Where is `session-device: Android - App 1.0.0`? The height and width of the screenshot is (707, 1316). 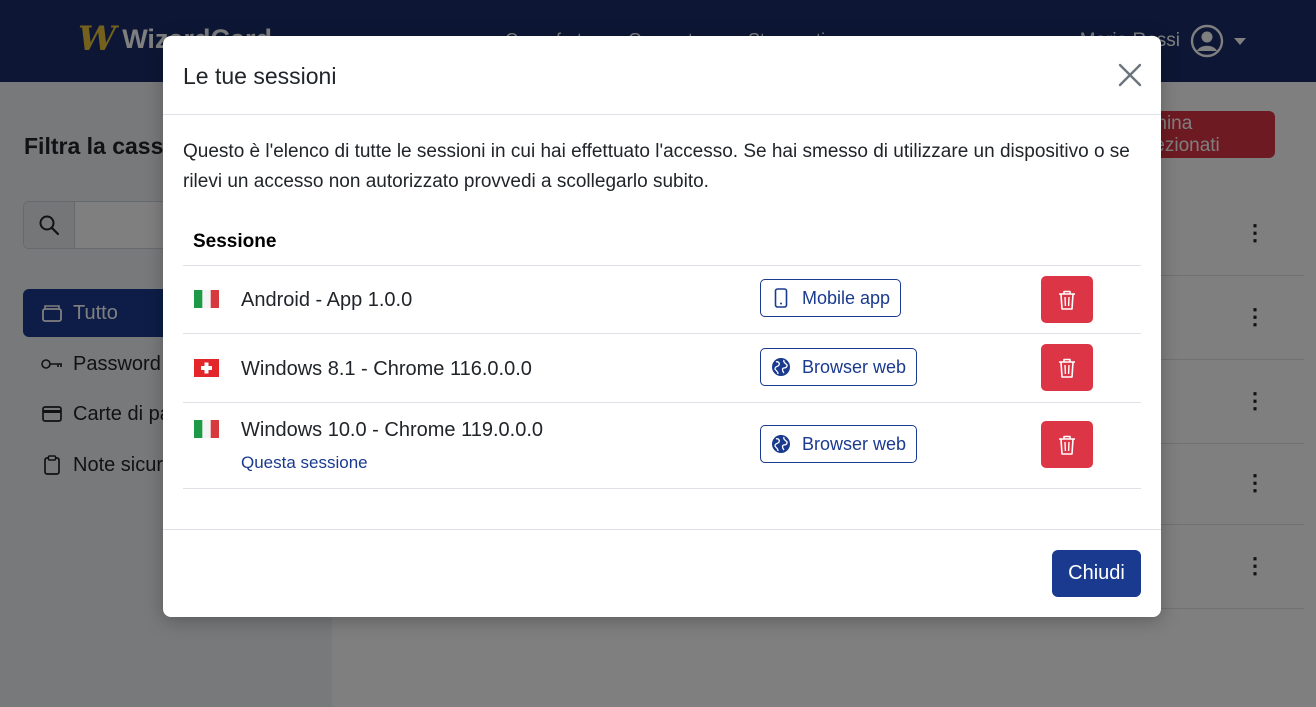
session-device: Android - App 1.0.0 is located at coordinates (327, 300).